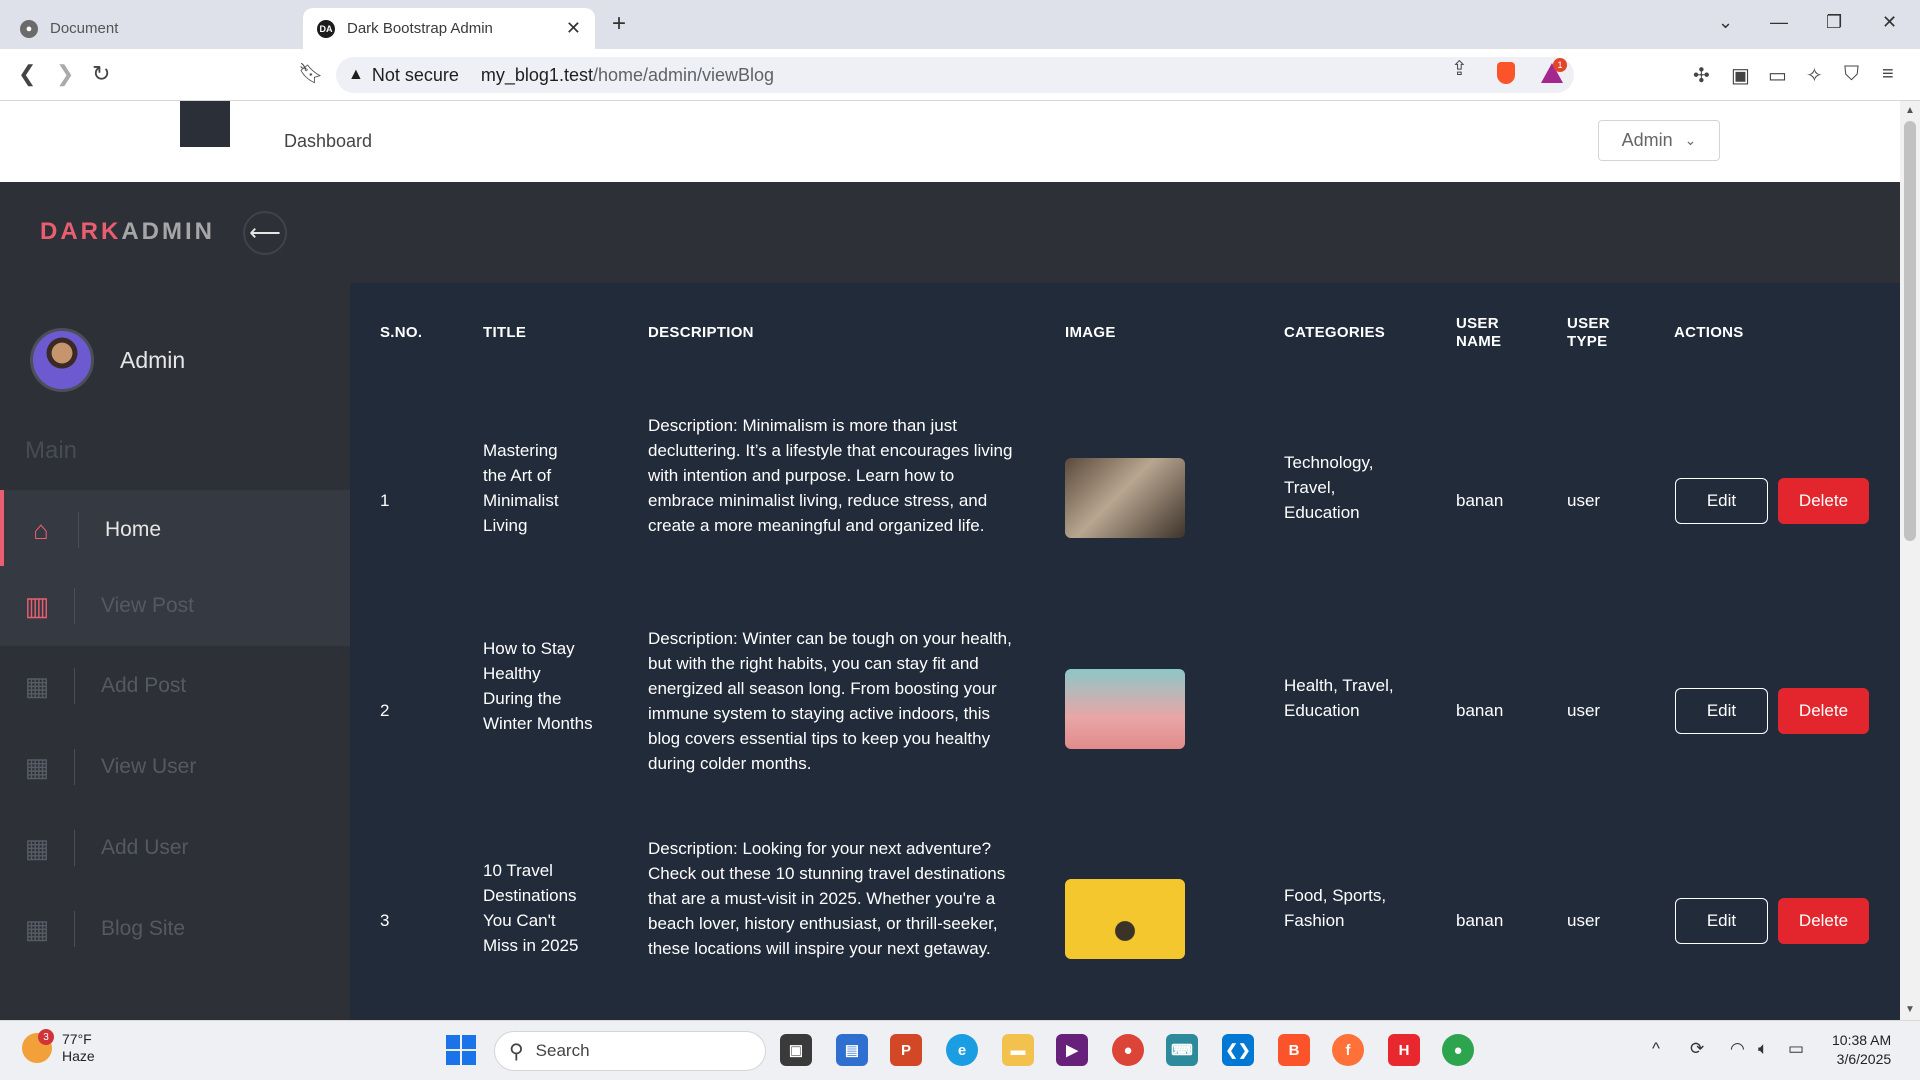 This screenshot has width=1920, height=1080. I want to click on store-icon: ▤, so click(852, 1050).